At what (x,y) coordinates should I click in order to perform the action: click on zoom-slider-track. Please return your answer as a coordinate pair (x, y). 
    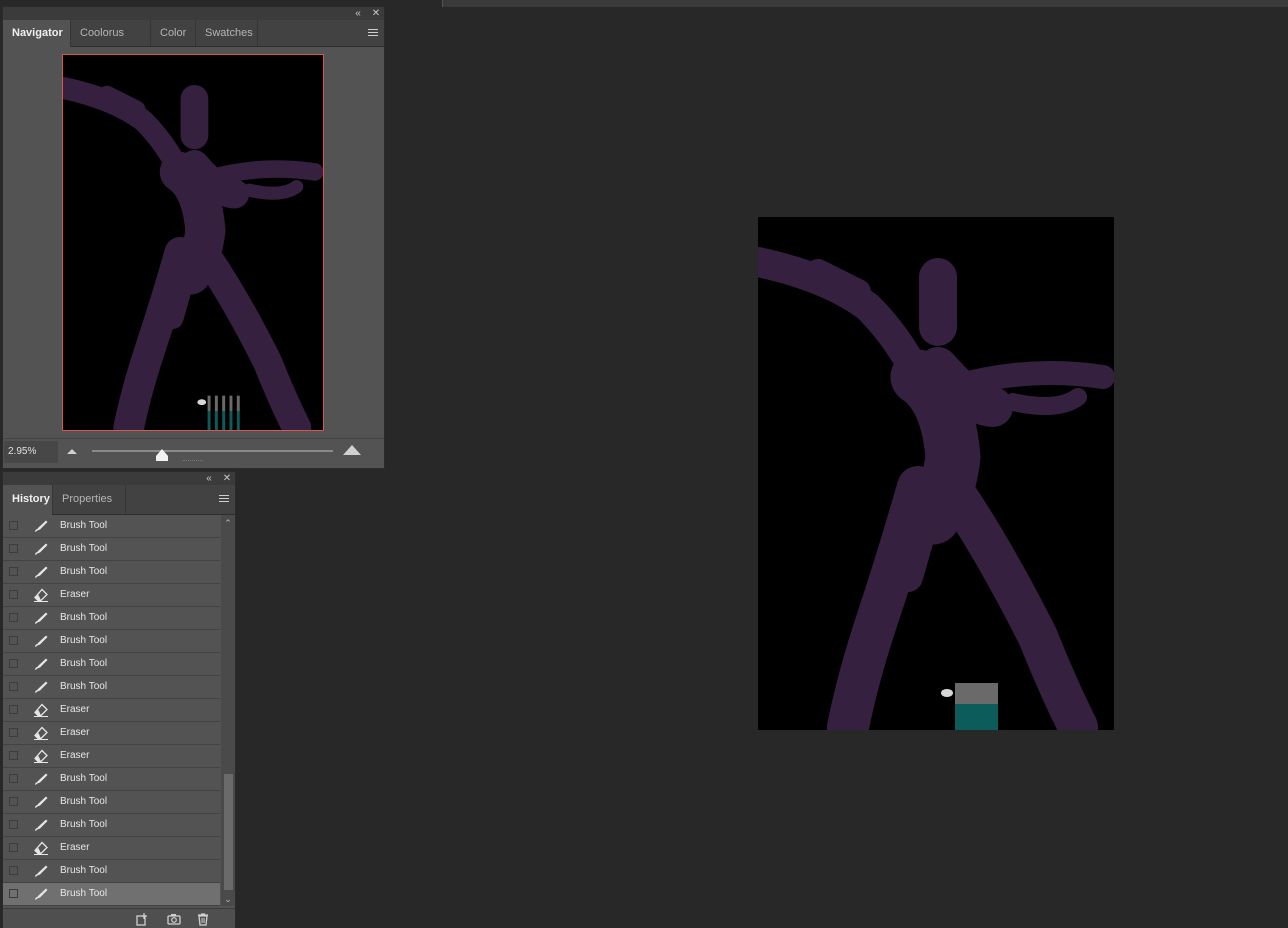
    Looking at the image, I should click on (212, 451).